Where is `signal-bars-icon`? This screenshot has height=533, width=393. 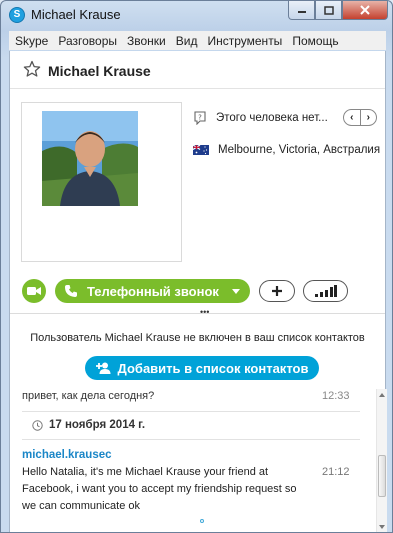 signal-bars-icon is located at coordinates (325, 291).